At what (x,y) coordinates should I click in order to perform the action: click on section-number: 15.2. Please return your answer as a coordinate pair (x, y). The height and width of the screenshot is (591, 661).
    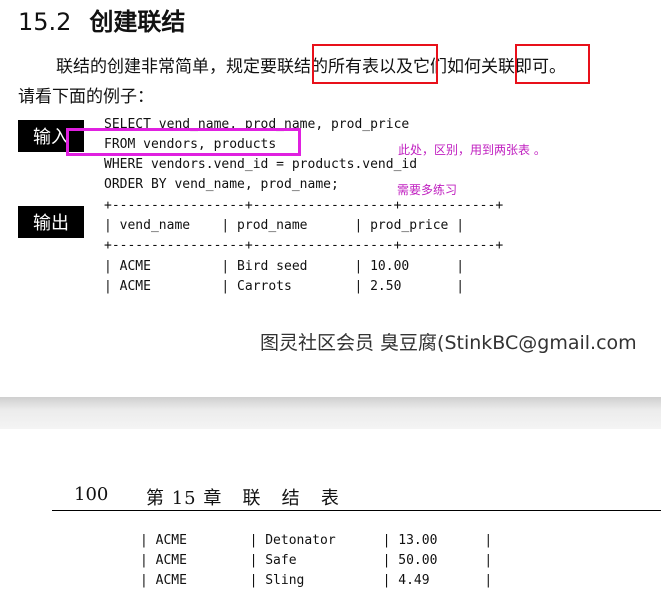
    Looking at the image, I should click on (45, 22).